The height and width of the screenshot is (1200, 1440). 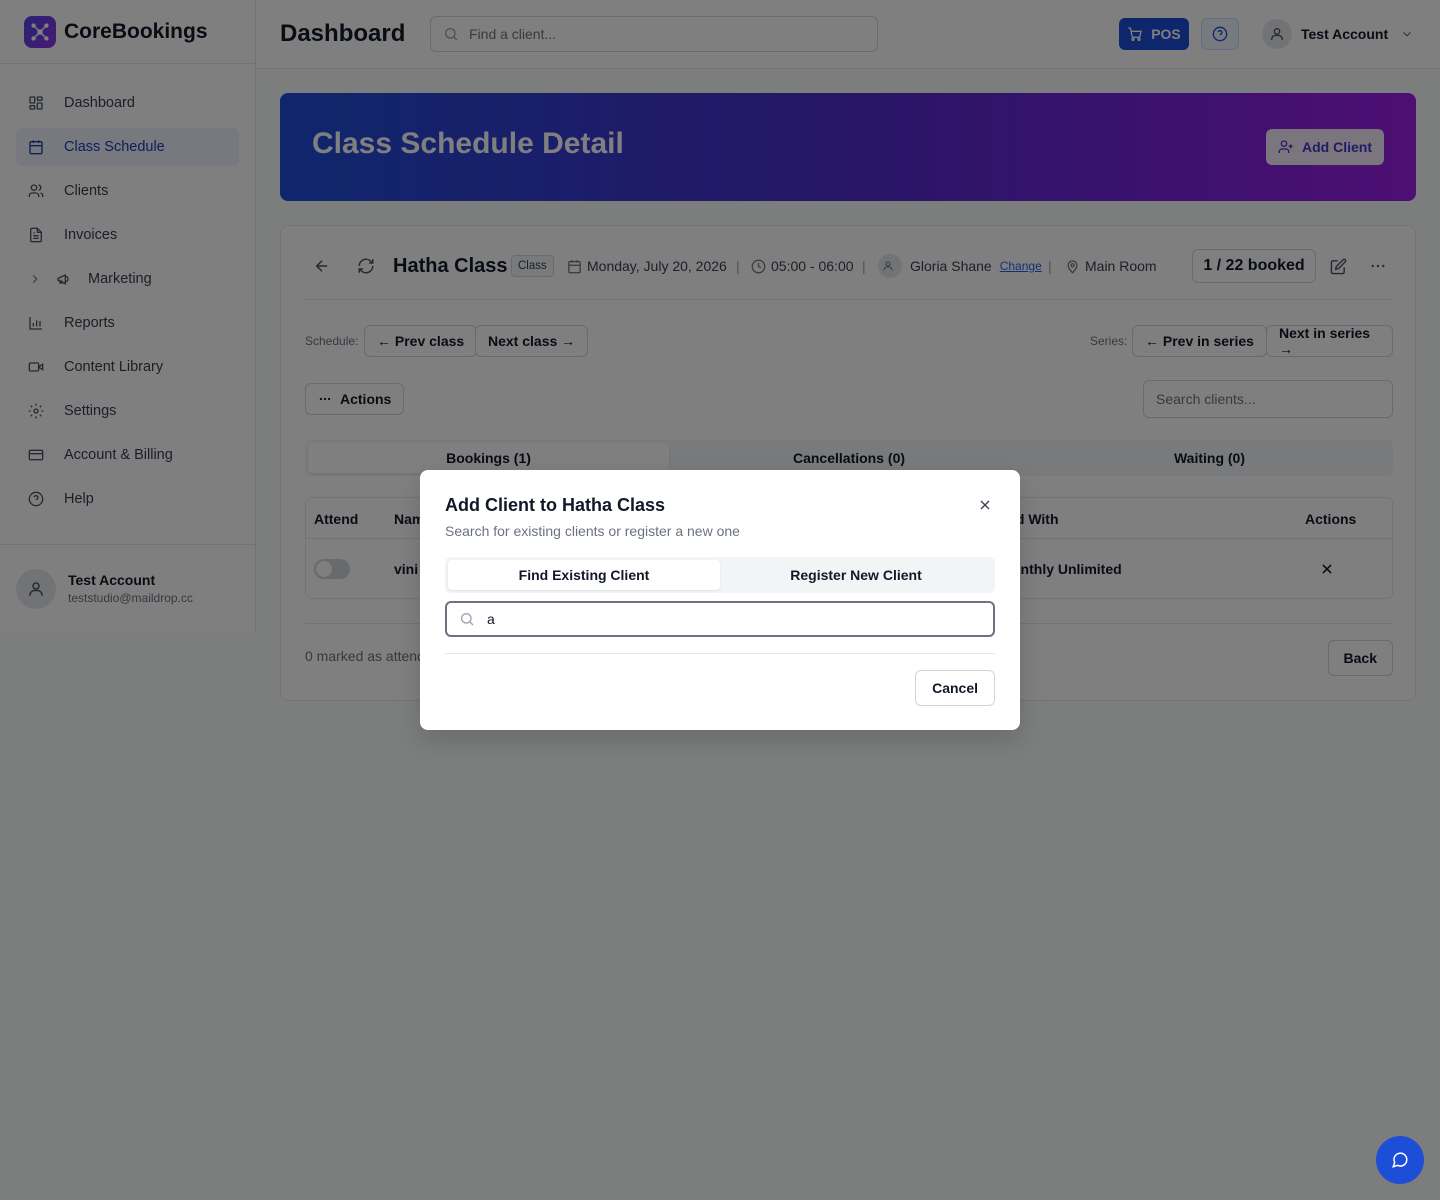 I want to click on modal-title: Add Client to Hatha Class, so click(x=555, y=505).